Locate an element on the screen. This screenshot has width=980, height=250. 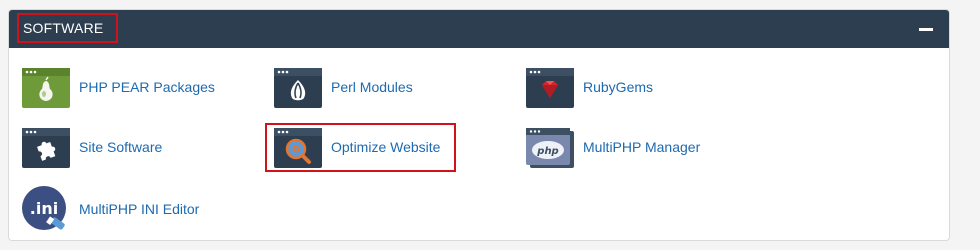
item-label: Perl Modules is located at coordinates (372, 87).